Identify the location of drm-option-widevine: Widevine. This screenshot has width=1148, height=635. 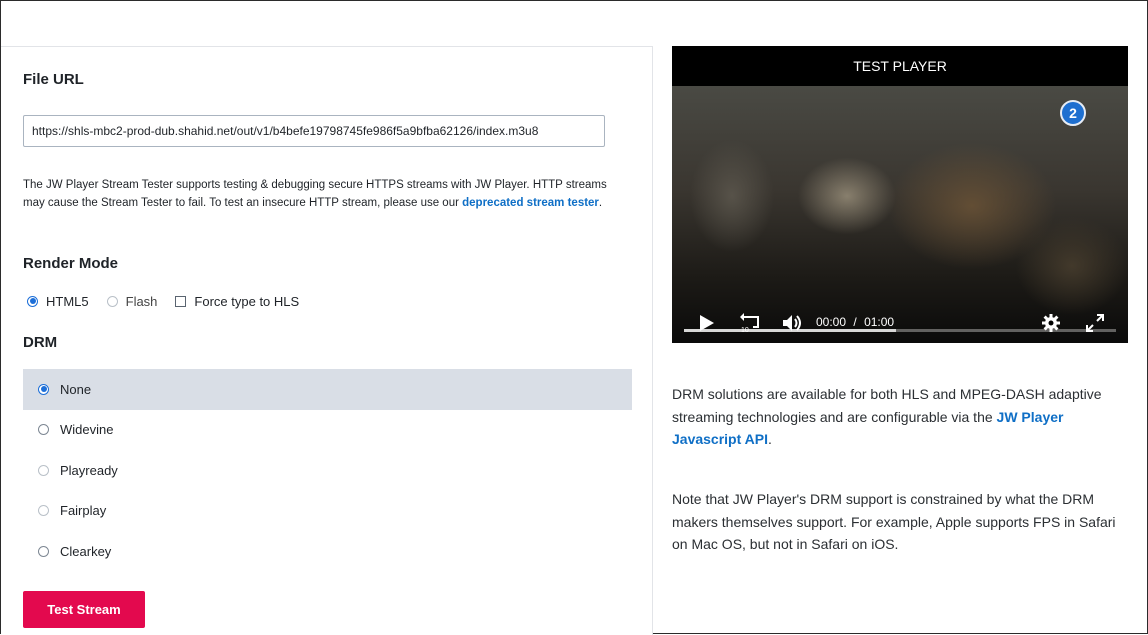
(327, 430).